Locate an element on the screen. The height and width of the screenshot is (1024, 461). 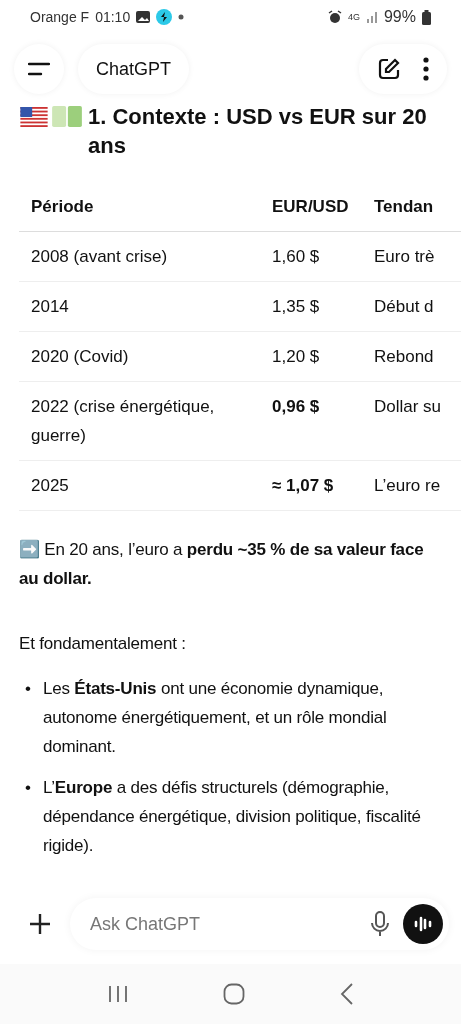
new-chat-button is located at coordinates (389, 69).